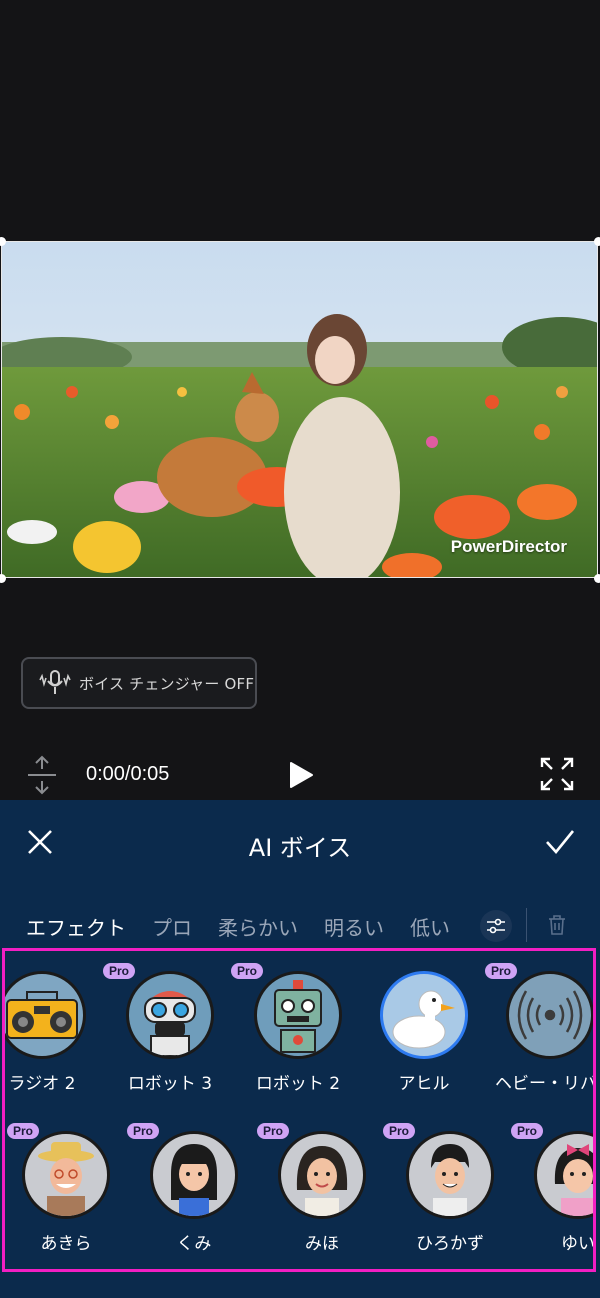 This screenshot has height=1298, width=600. I want to click on crop-handle-bottom-right, so click(597, 578).